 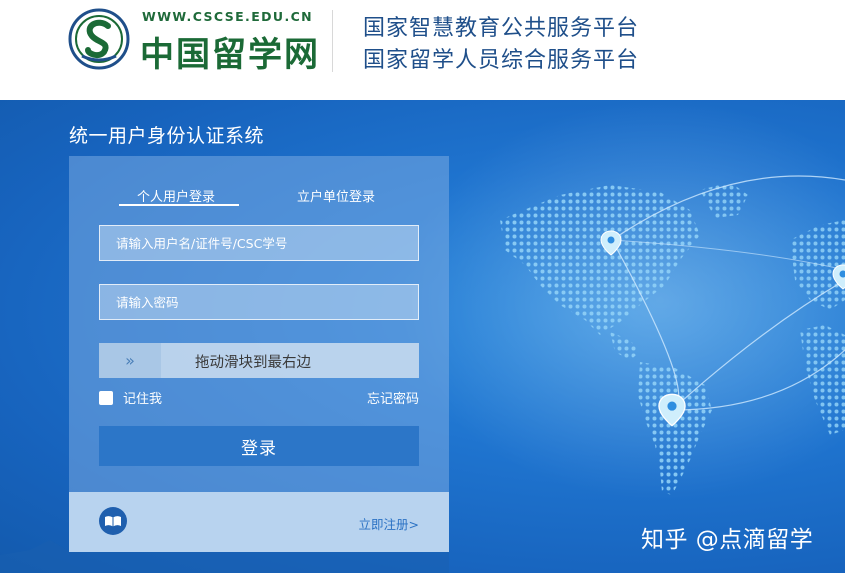 I want to click on remember-me: 记住我, so click(x=130, y=397).